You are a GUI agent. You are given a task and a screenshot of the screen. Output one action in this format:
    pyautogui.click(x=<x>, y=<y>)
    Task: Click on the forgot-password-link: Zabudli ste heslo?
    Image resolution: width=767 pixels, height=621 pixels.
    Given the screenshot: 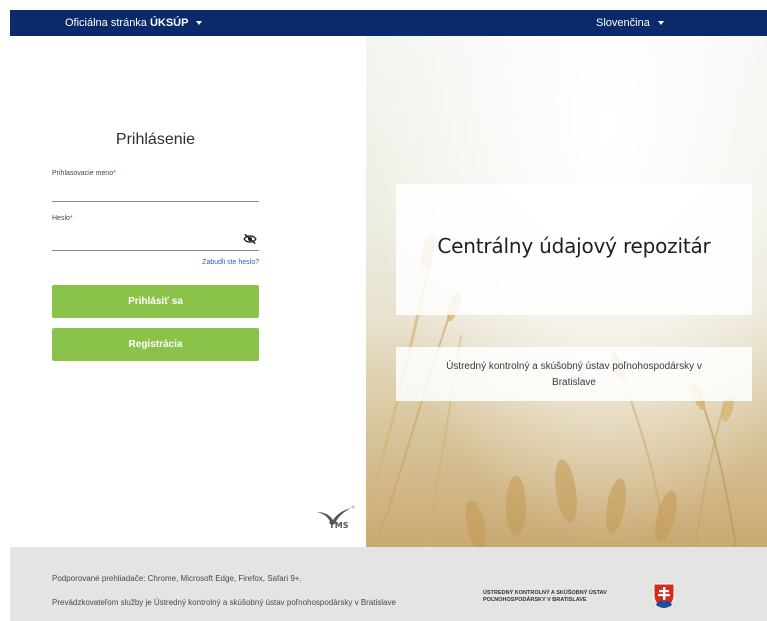 What is the action you would take?
    pyautogui.click(x=155, y=262)
    